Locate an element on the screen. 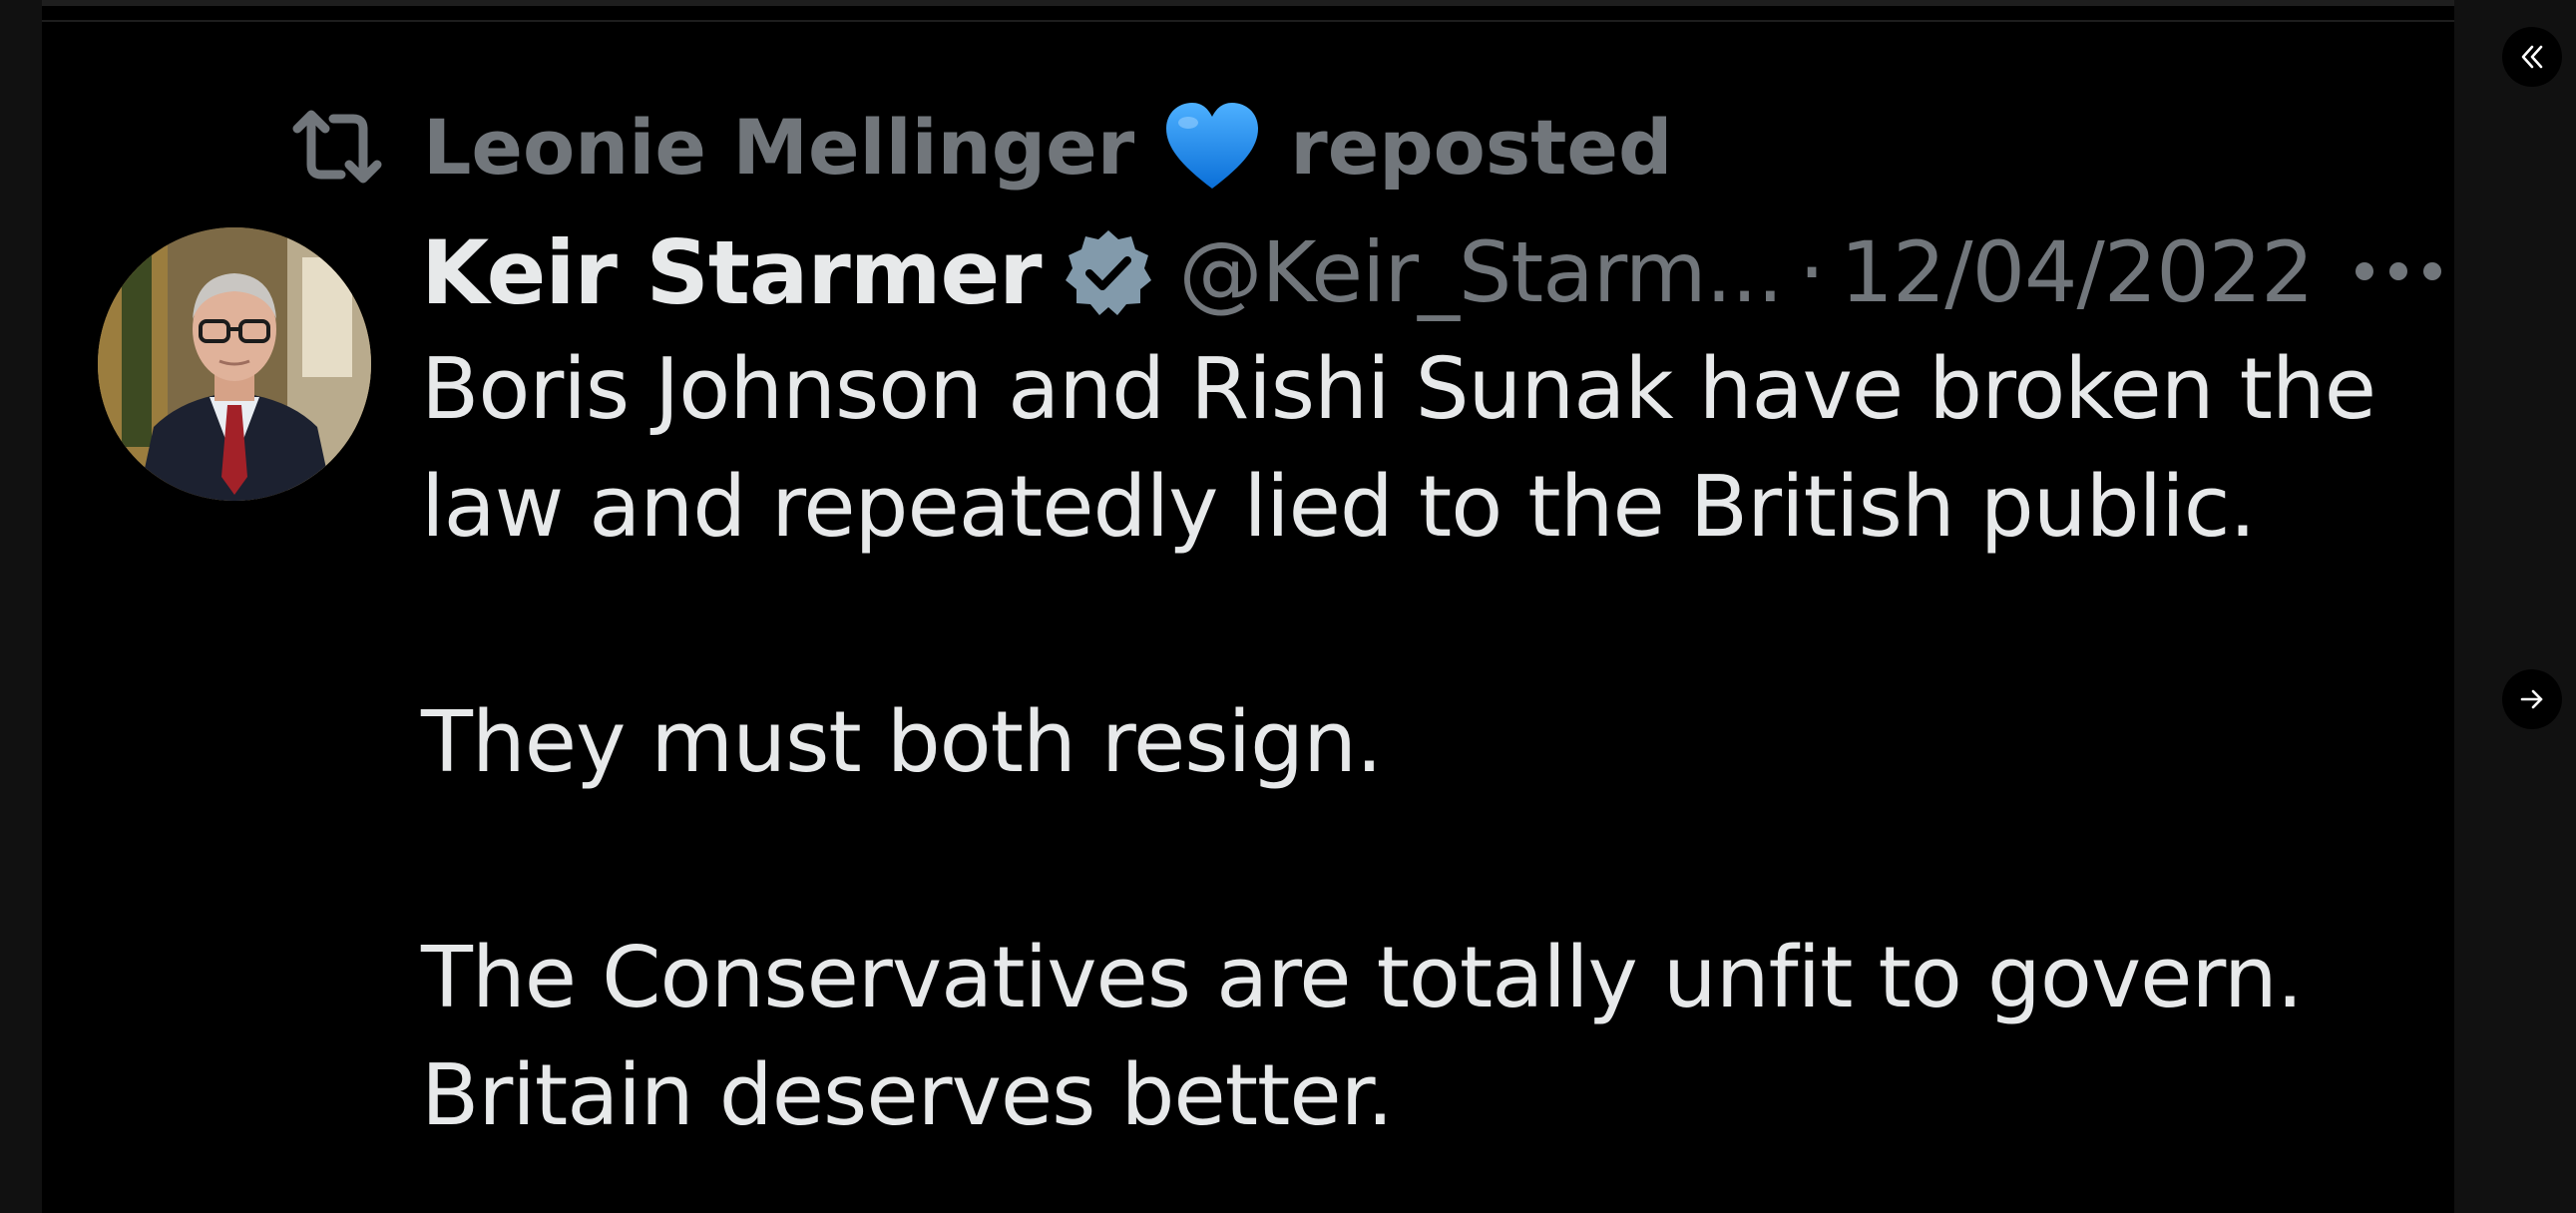  avatar-photo is located at coordinates (234, 364).